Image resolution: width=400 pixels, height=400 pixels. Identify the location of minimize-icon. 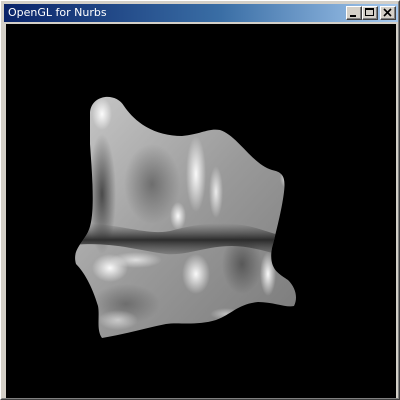
(353, 16).